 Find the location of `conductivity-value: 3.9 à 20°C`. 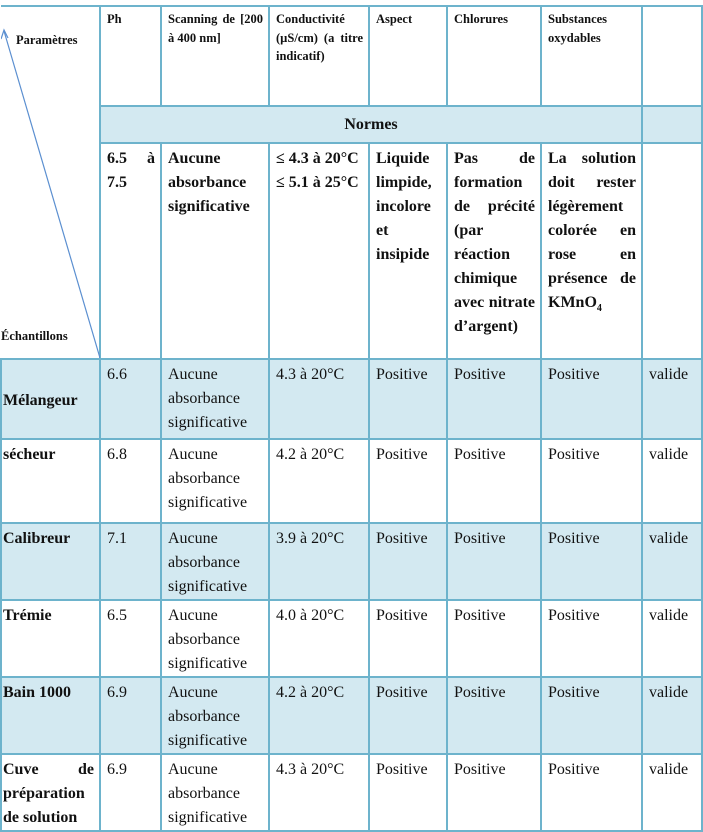

conductivity-value: 3.9 à 20°C is located at coordinates (319, 561).